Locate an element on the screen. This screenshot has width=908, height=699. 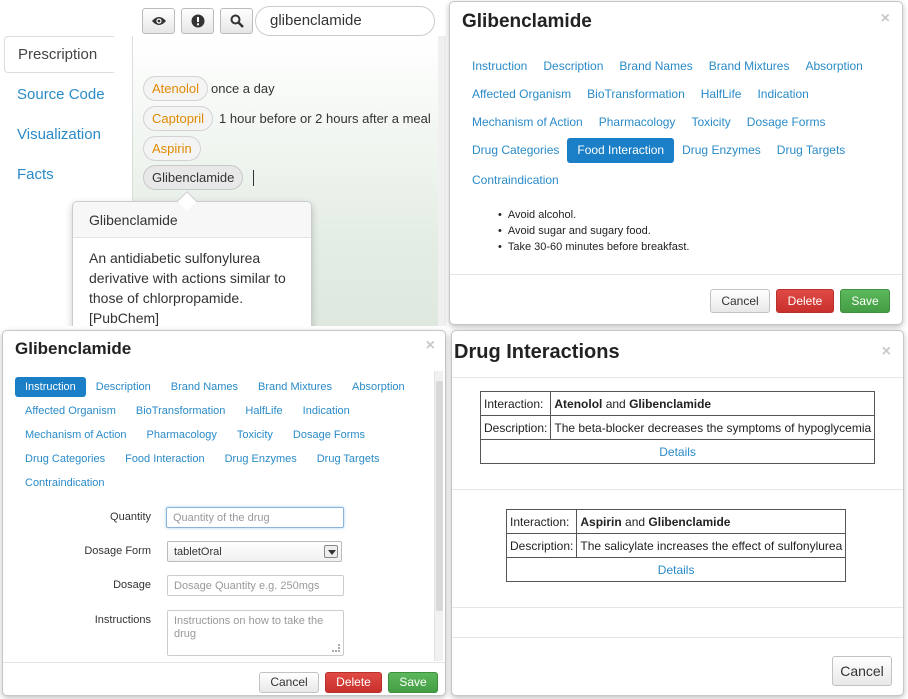
resize-handle-icon is located at coordinates (336, 648).